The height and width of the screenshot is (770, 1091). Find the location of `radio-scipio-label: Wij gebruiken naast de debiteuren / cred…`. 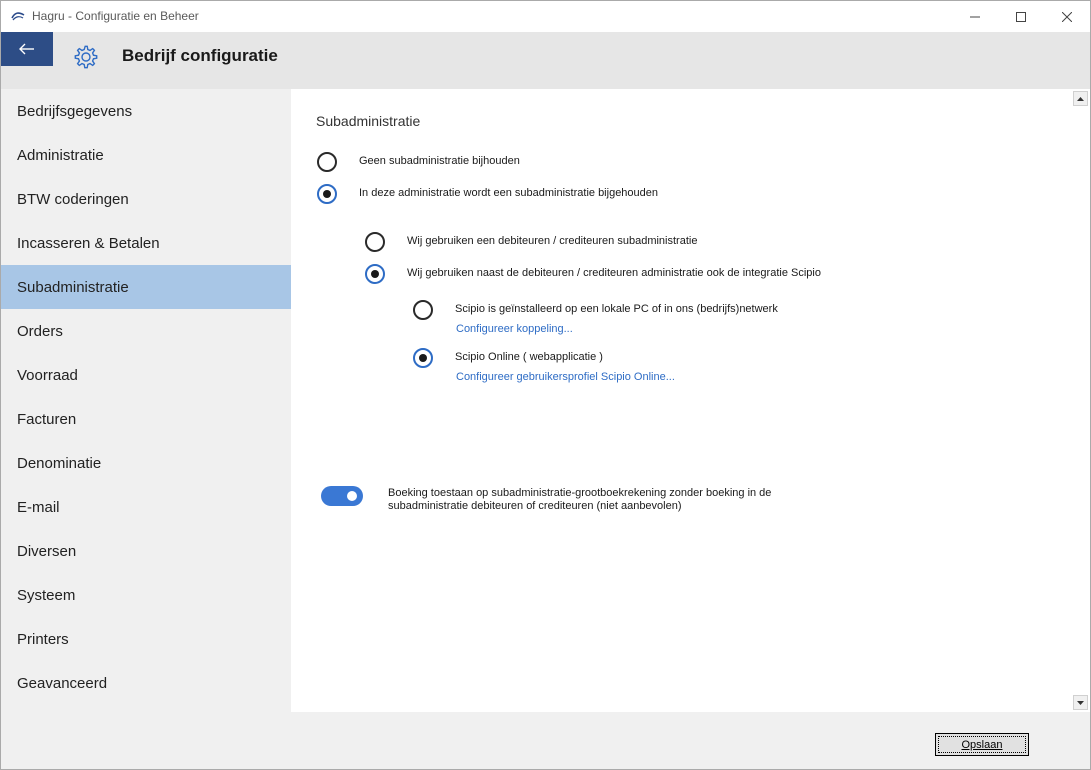

radio-scipio-label: Wij gebruiken naast de debiteuren / cred… is located at coordinates (614, 273).